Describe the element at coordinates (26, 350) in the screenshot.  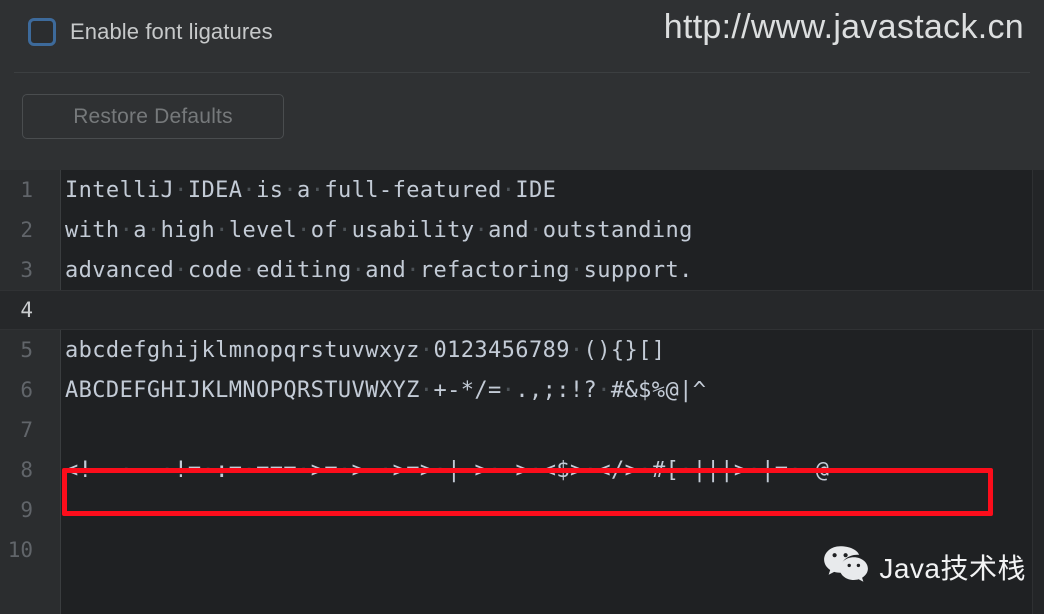
I see `line-number: 5` at that location.